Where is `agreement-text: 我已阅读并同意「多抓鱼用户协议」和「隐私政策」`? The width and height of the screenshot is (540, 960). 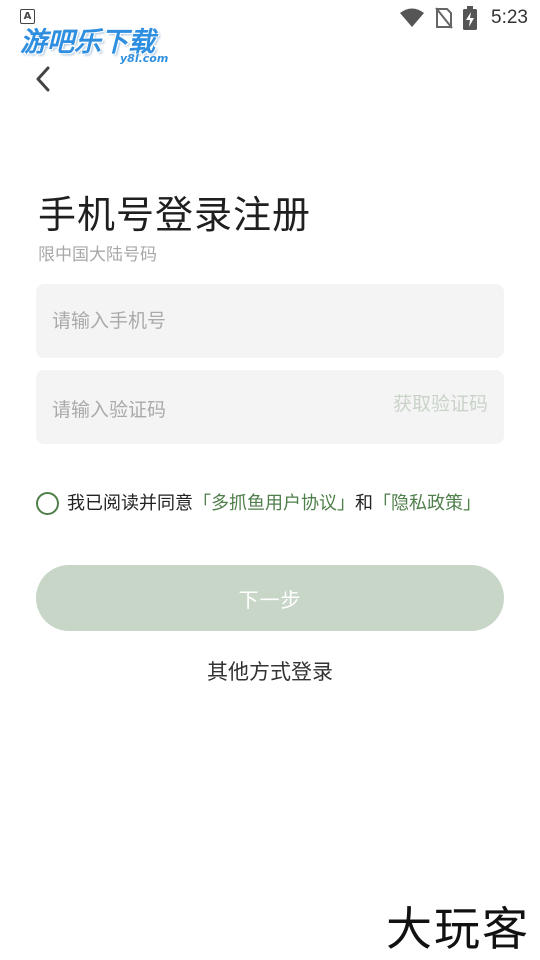
agreement-text: 我已阅读并同意「多抓鱼用户协议」和「隐私政策」 is located at coordinates (286, 504).